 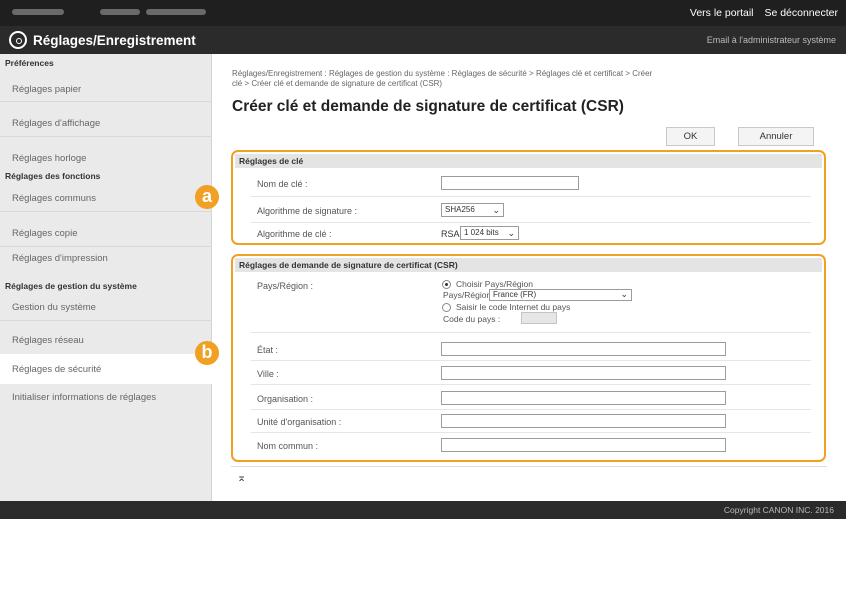 What do you see at coordinates (771, 40) in the screenshot?
I see `admin-mail-link: Email à l'administrateur système` at bounding box center [771, 40].